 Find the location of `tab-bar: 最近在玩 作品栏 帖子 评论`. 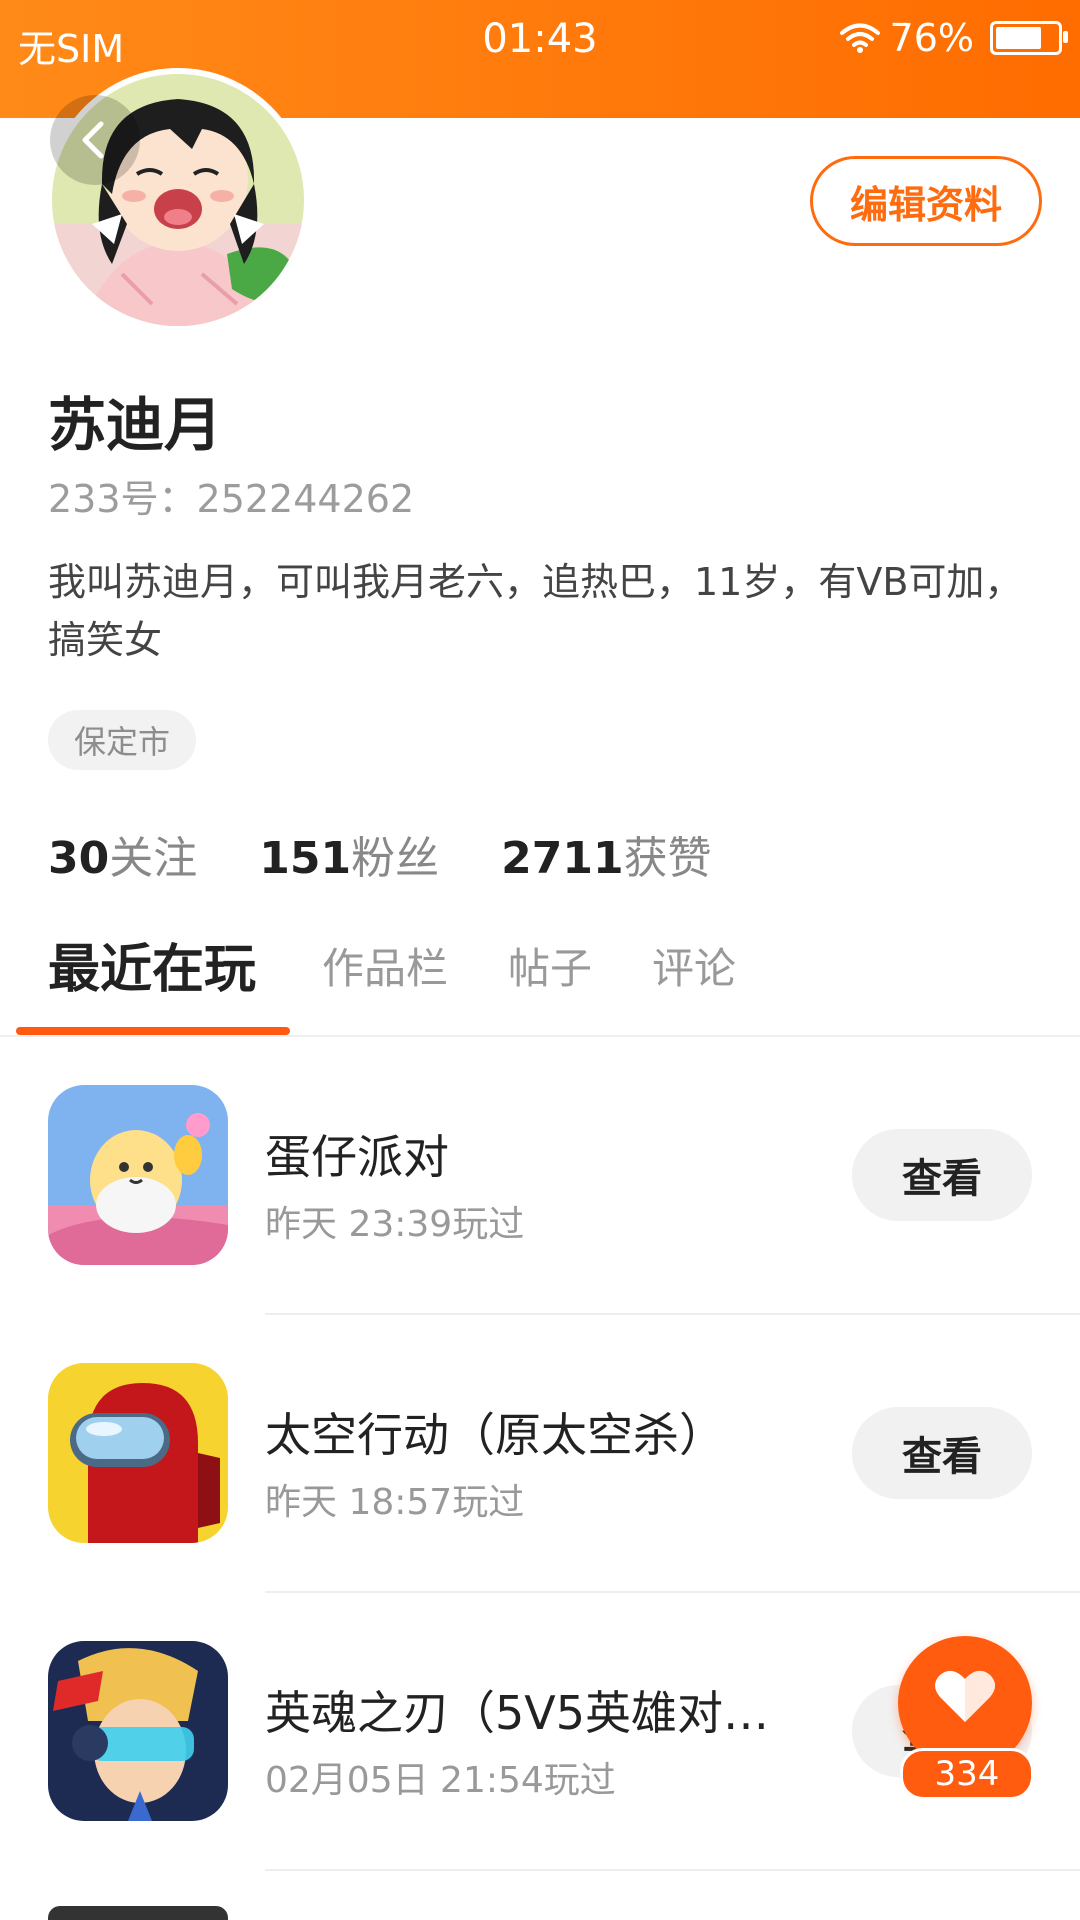

tab-bar: 最近在玩 作品栏 帖子 评论 is located at coordinates (540, 986).